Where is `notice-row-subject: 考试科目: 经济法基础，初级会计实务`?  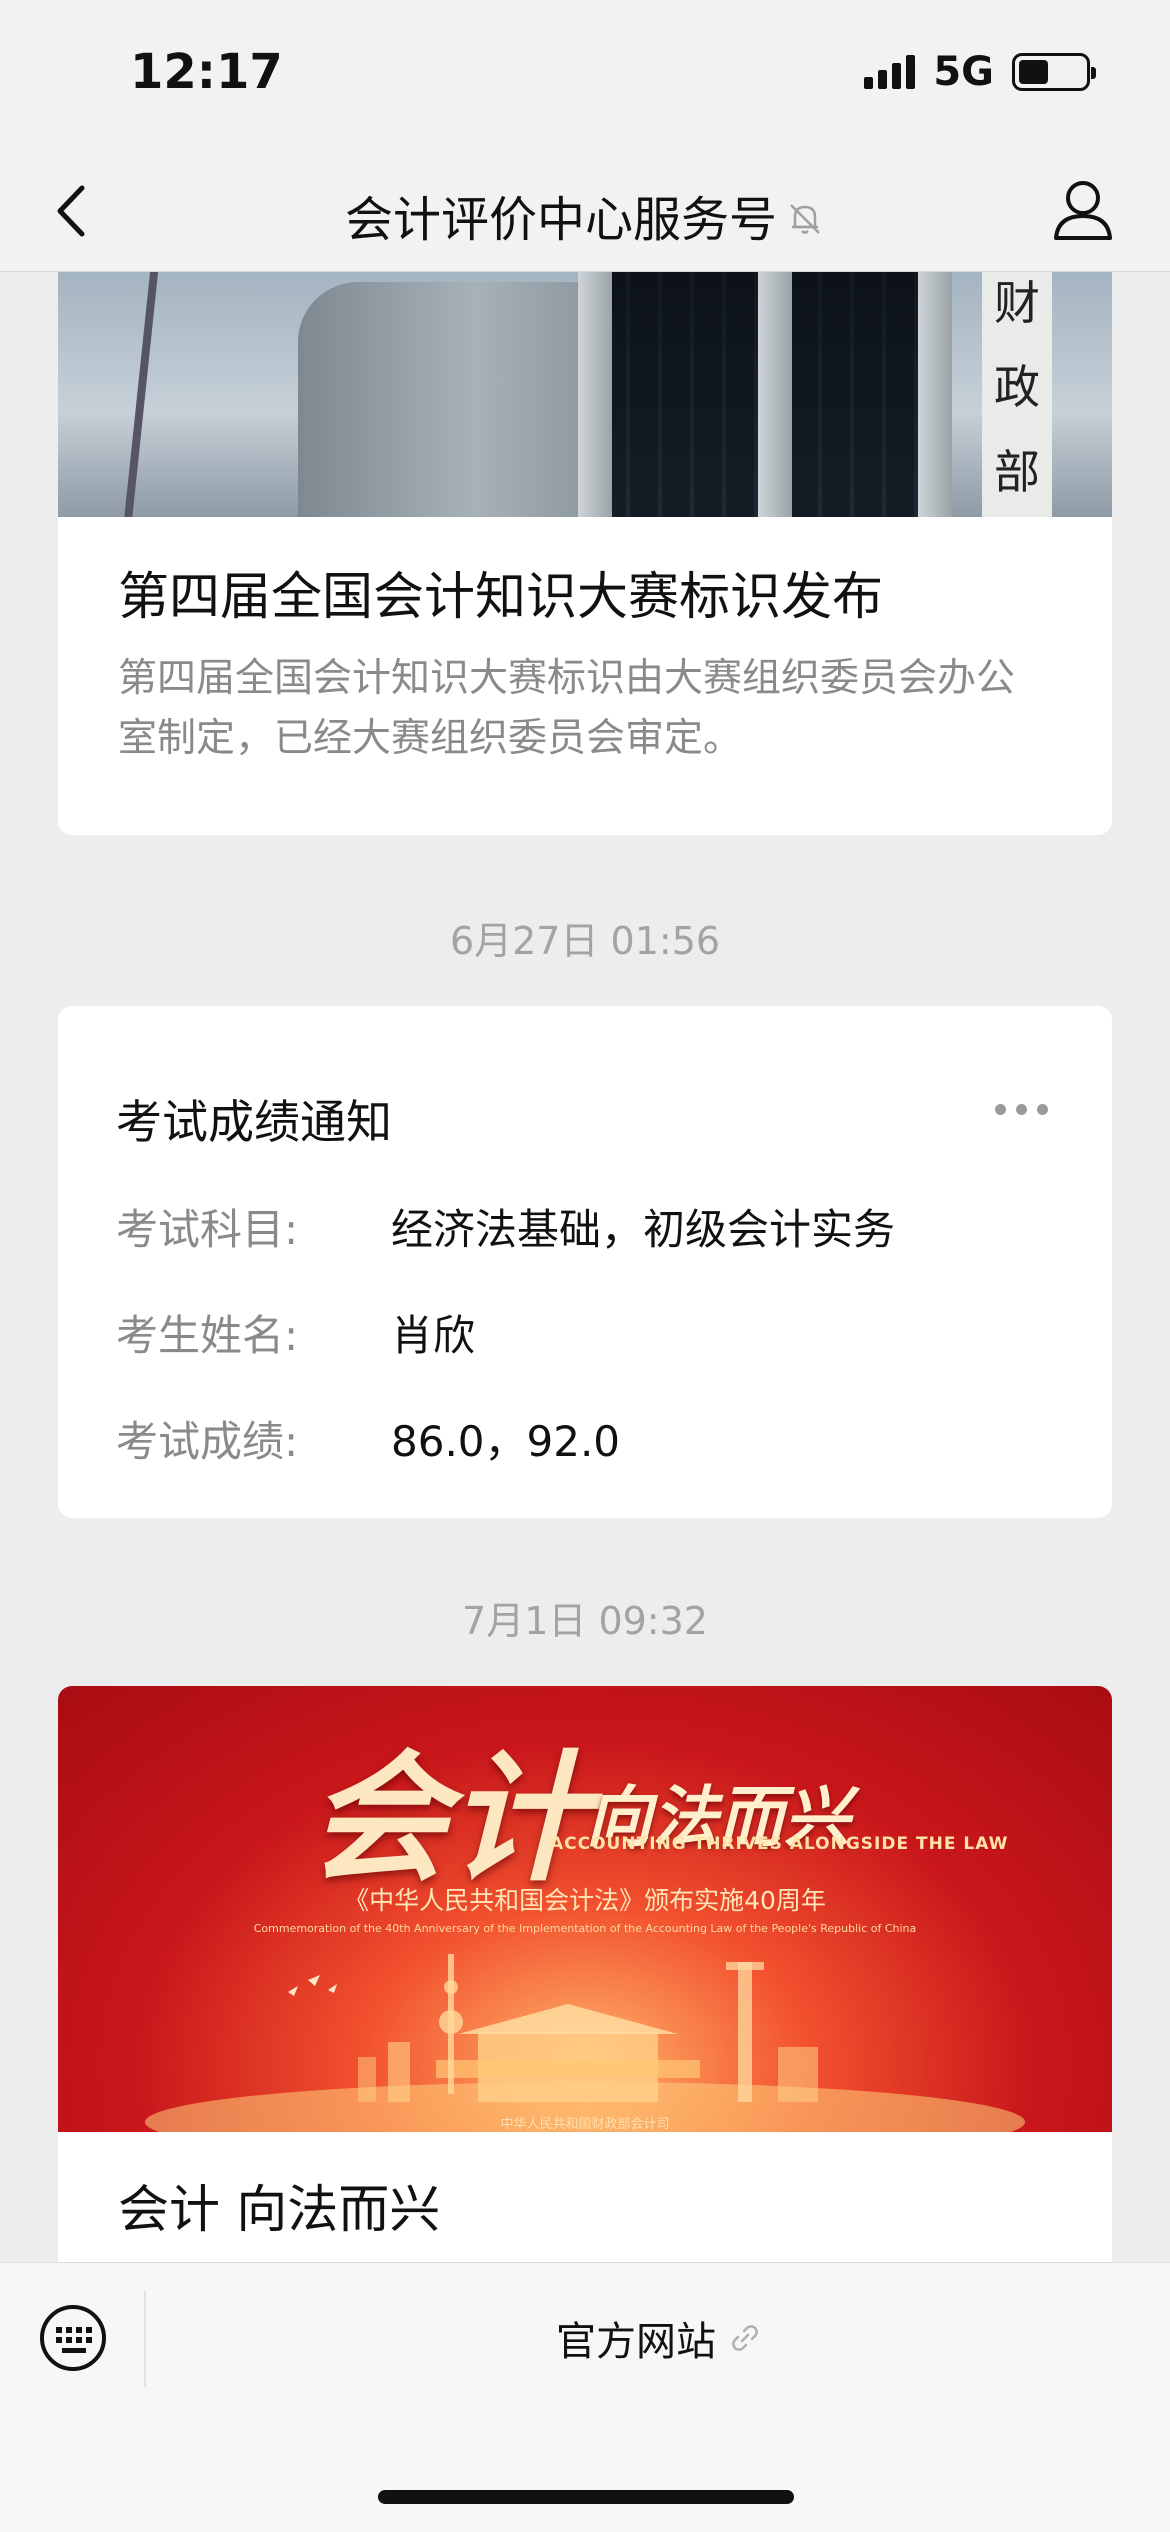
notice-row-subject: 考试科目: 经济法基础，初级会计实务 is located at coordinates (585, 1230).